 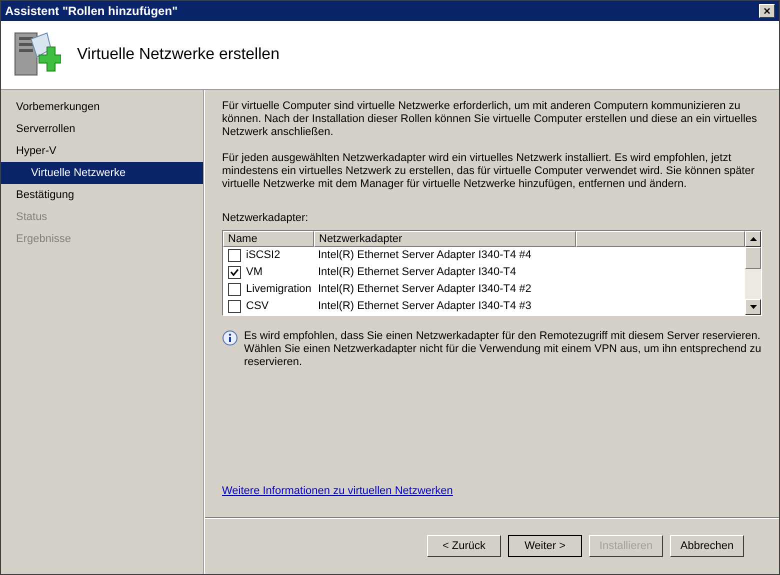 I want to click on description-text: Für jeden ausgewählten Netzwerkadapter wird ein virtuelles Netzwerk installiert. Es wird empfohlen, jetzt mindestens ein virtuelles Netzwerk zu erstellen, das für virtuelle Computer verwendet wird. Sie können später virtuelle Netzwerke mit dem Manager für virtuelle Netzwerke hinzufügen, entfernen und ändern., so click(x=489, y=171).